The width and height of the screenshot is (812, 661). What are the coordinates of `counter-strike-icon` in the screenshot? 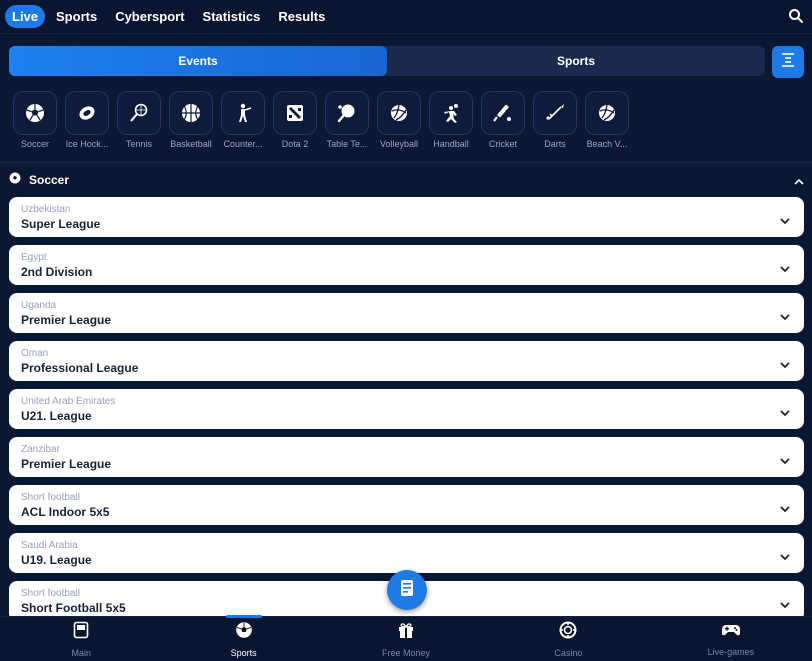 It's located at (243, 113).